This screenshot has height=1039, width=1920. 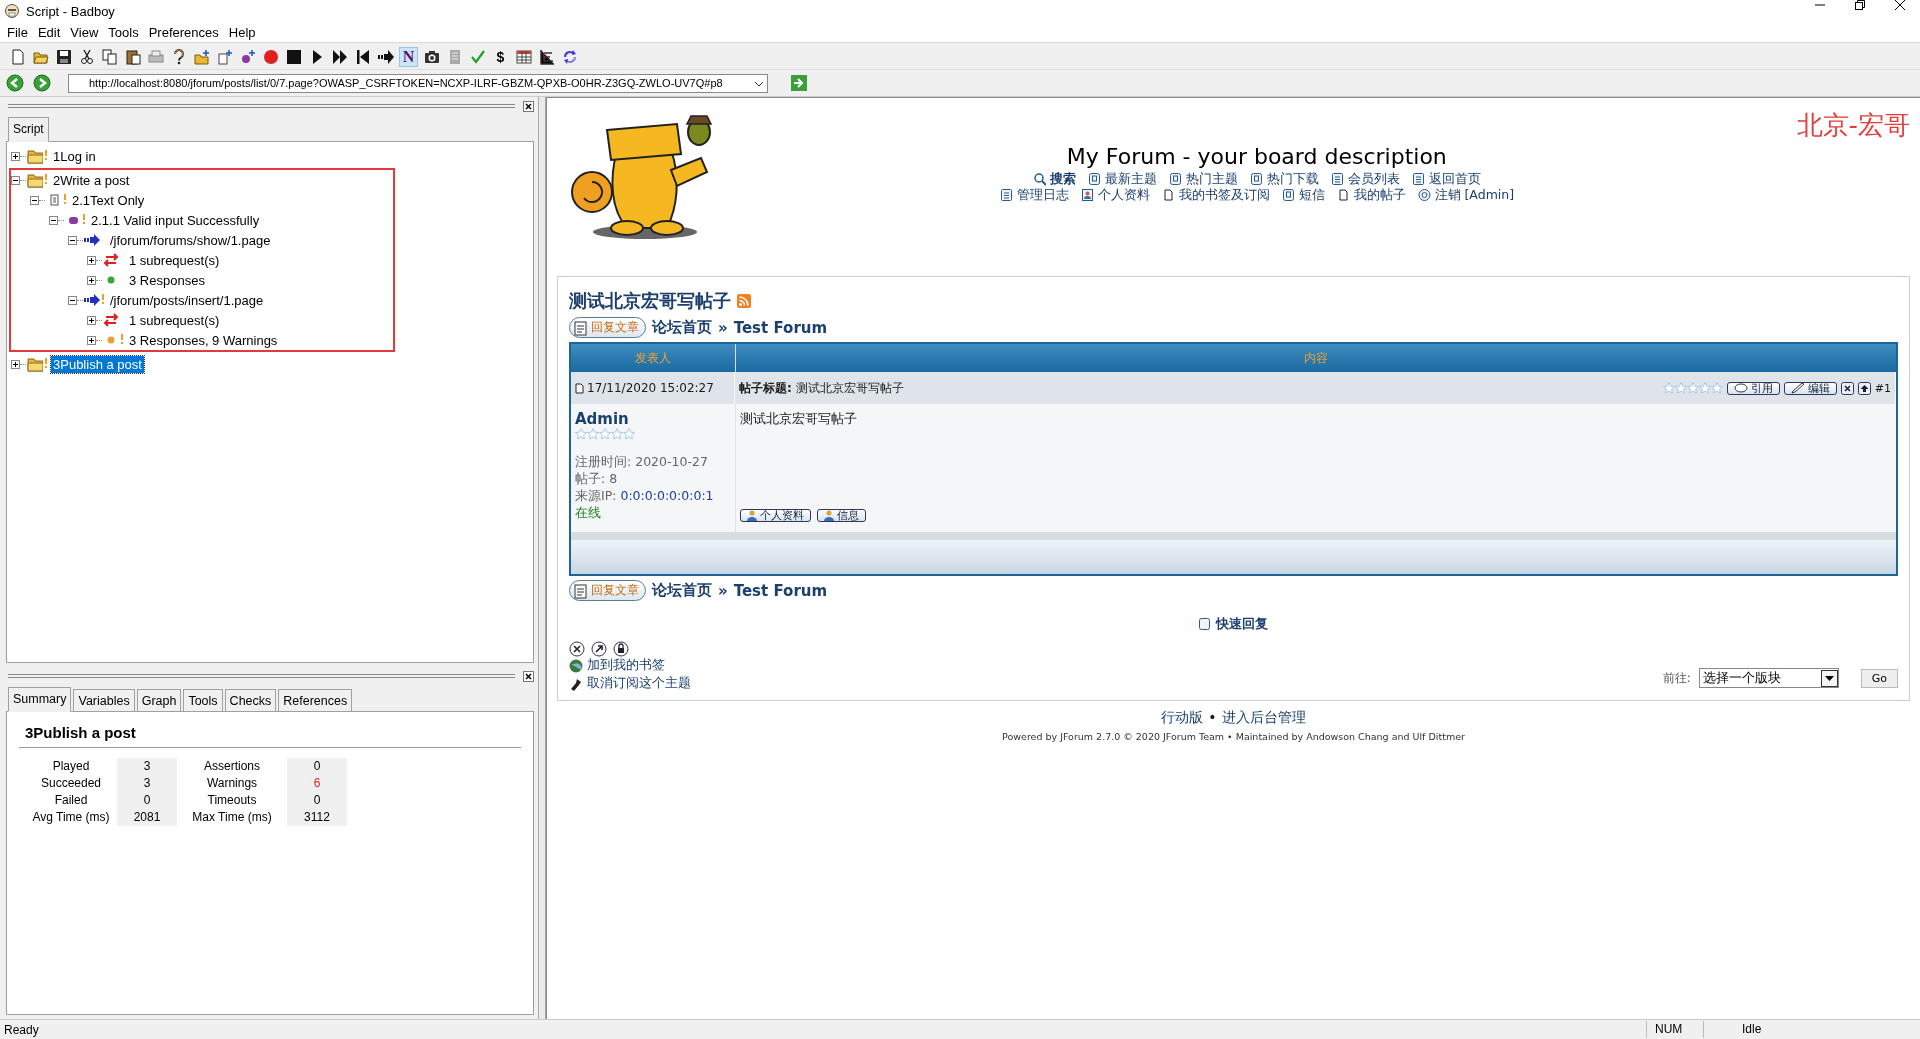 What do you see at coordinates (97, 364) in the screenshot?
I see `tree-item: 3Publish a post` at bounding box center [97, 364].